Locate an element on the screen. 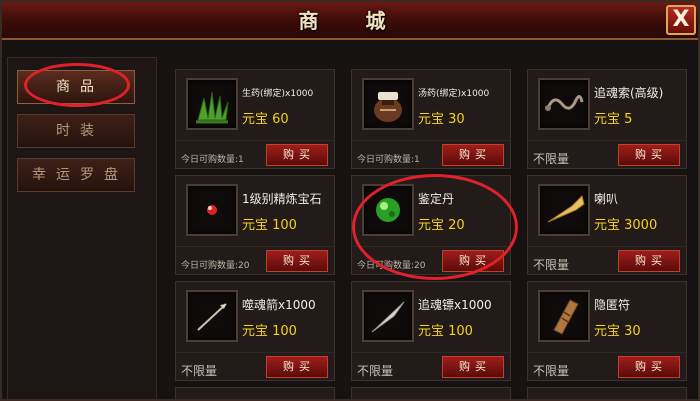 This screenshot has width=700, height=401. rope-icon is located at coordinates (564, 103).